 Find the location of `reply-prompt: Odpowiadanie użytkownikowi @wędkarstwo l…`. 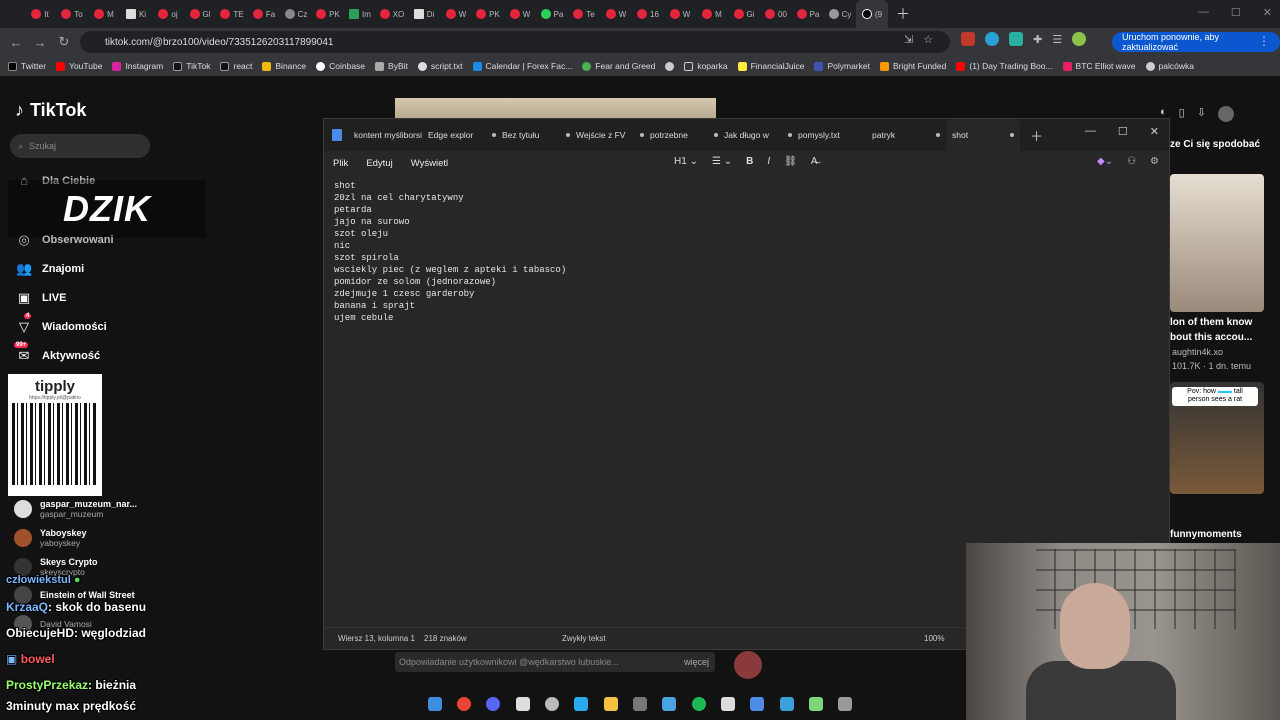

reply-prompt: Odpowiadanie użytkownikowi @wędkarstwo l… is located at coordinates (555, 662).